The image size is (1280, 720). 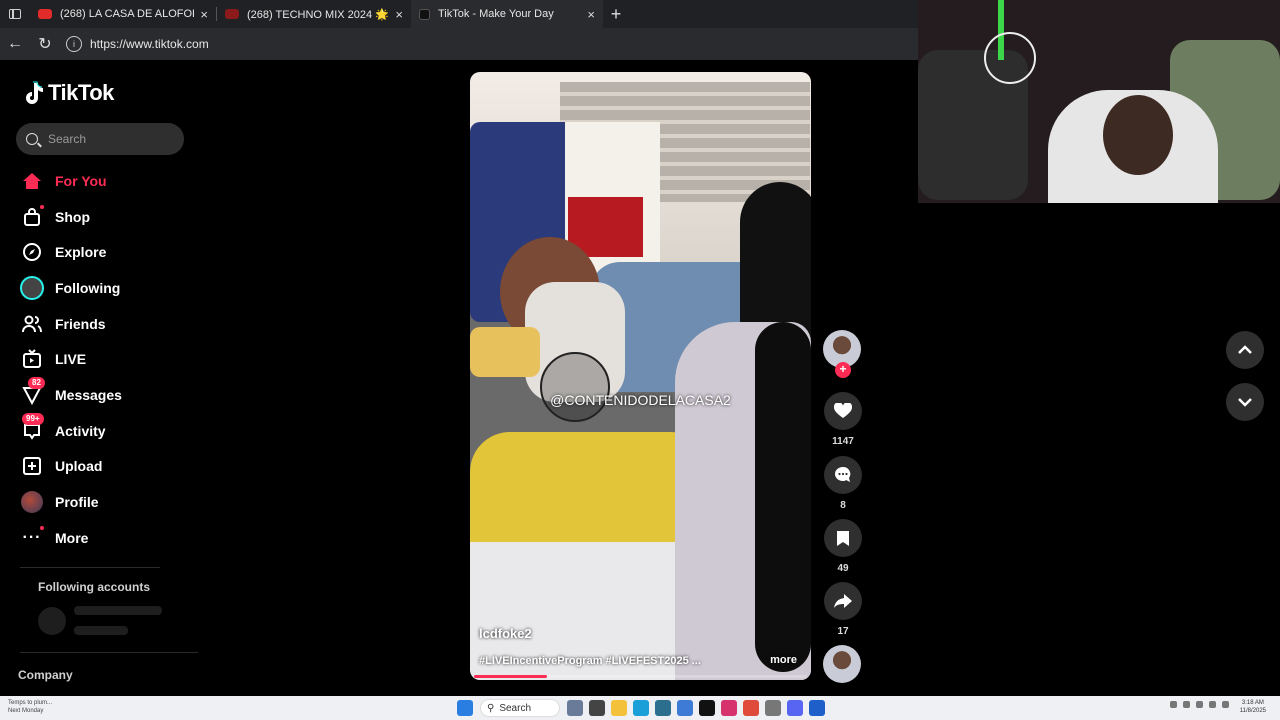 I want to click on edge-icon, so click(x=641, y=708).